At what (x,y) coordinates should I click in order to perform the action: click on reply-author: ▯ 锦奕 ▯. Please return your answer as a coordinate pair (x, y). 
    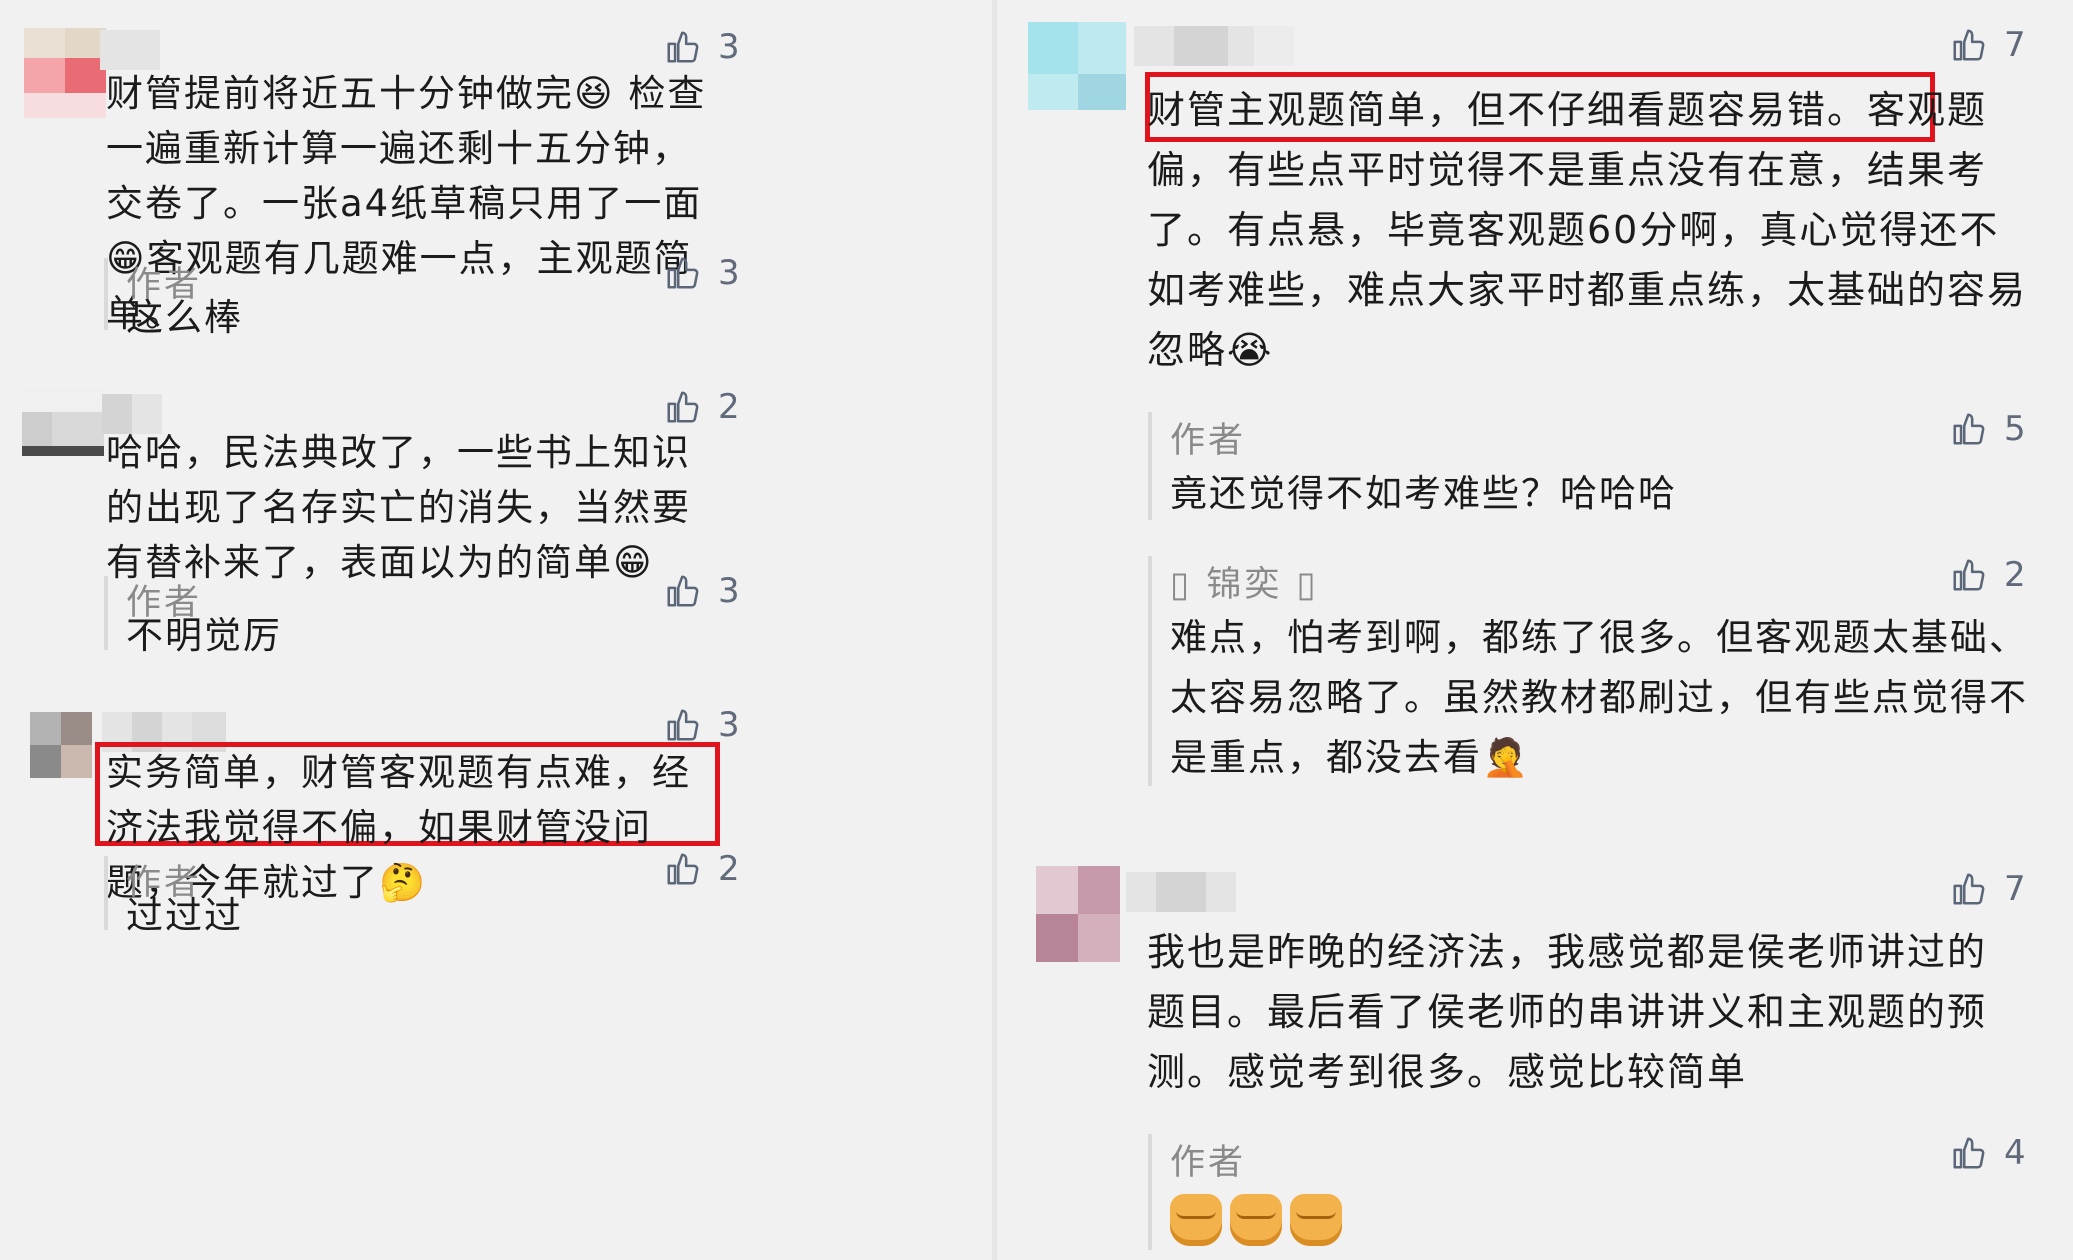
    Looking at the image, I should click on (1244, 581).